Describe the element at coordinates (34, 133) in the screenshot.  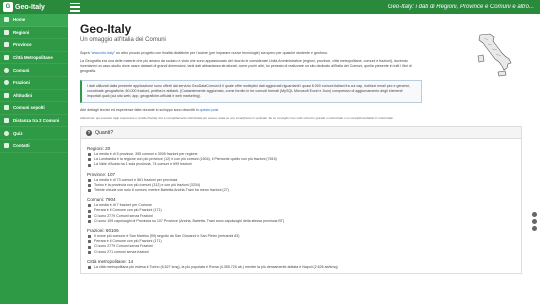
I see `sidebar-item-quiz: Quiz` at that location.